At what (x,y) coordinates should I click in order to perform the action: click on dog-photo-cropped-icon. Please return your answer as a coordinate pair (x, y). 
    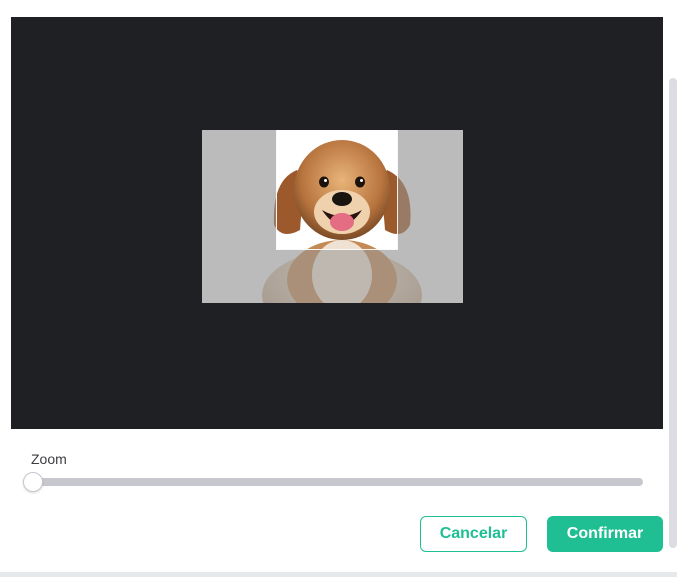
    Looking at the image, I should click on (337, 189).